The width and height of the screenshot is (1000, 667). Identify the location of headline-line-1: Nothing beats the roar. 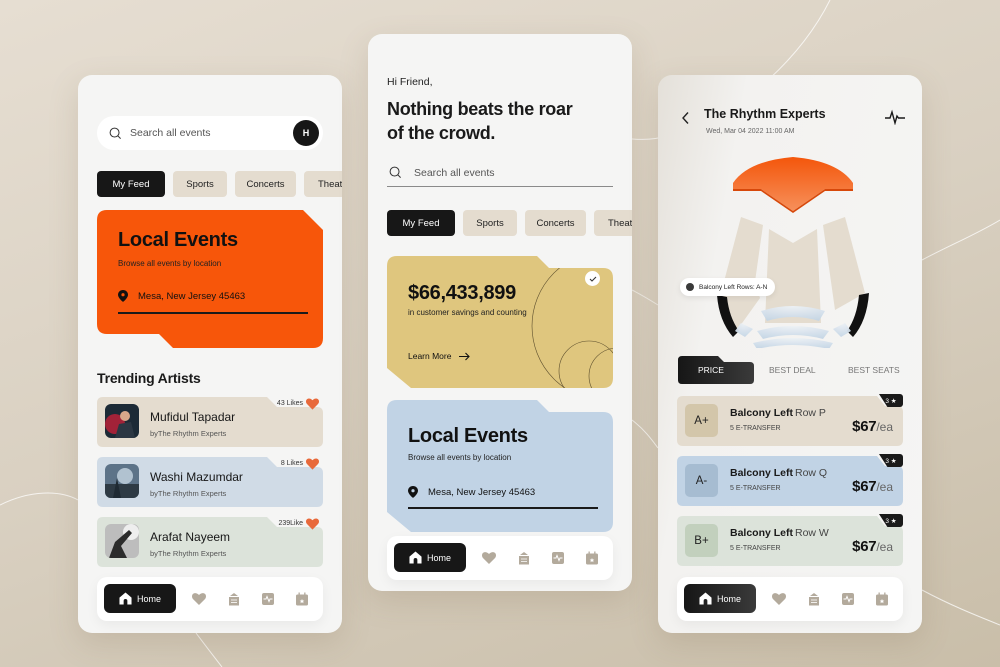
(480, 109).